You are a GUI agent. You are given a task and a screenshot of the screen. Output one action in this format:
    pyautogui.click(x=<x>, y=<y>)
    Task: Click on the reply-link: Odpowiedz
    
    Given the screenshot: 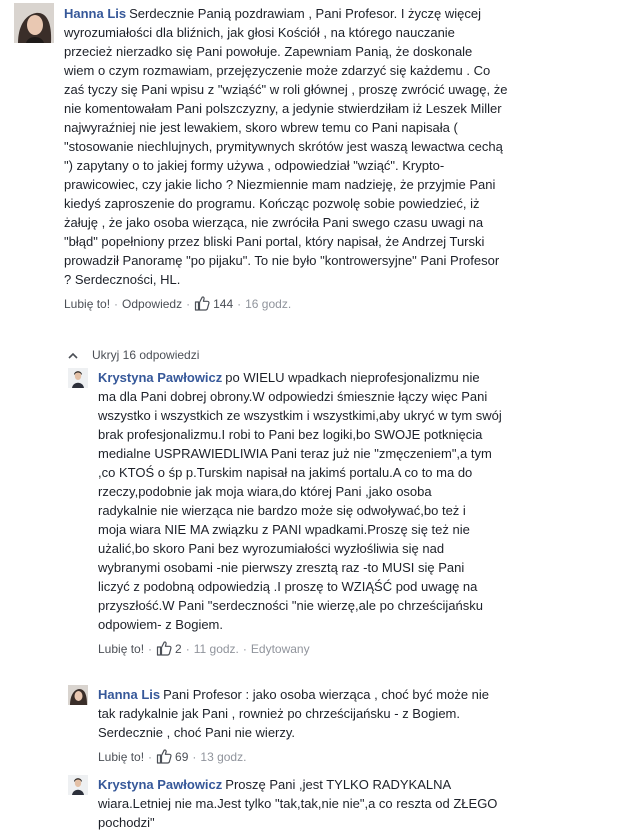 What is the action you would take?
    pyautogui.click(x=152, y=304)
    